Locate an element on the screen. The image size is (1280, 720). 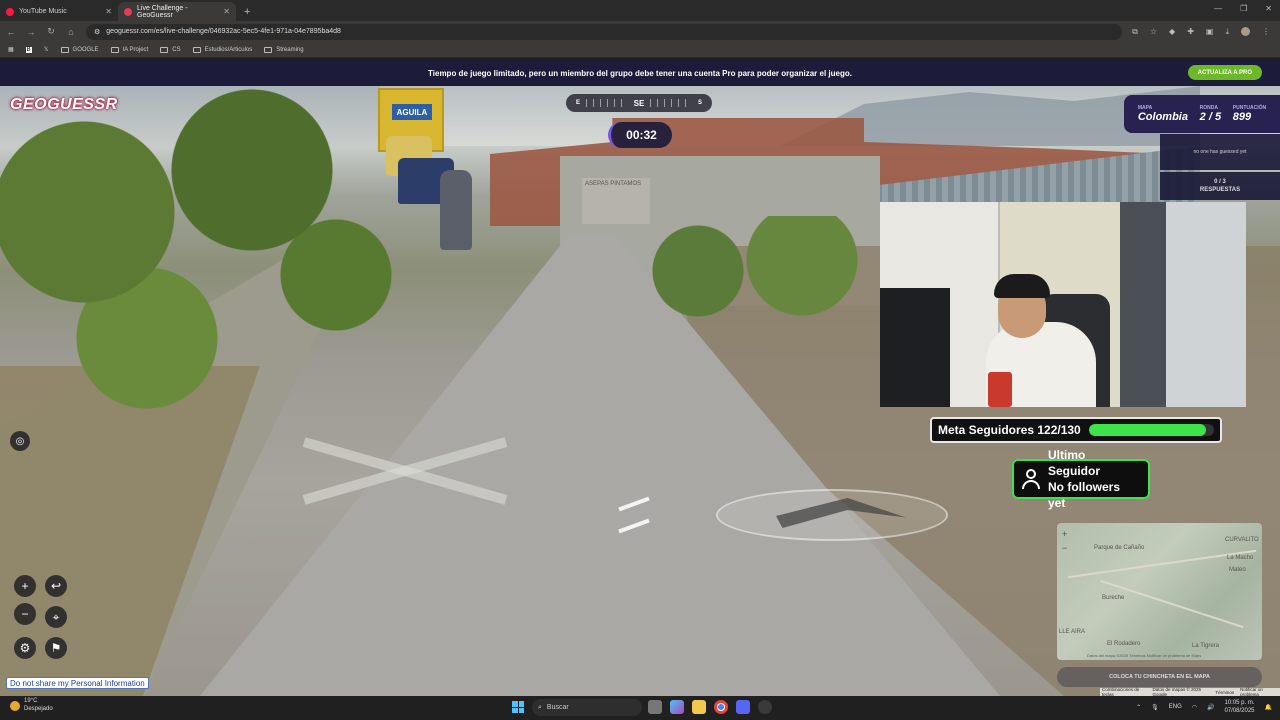
privacy-link: Do not share my Personal Information is located at coordinates (77, 683).